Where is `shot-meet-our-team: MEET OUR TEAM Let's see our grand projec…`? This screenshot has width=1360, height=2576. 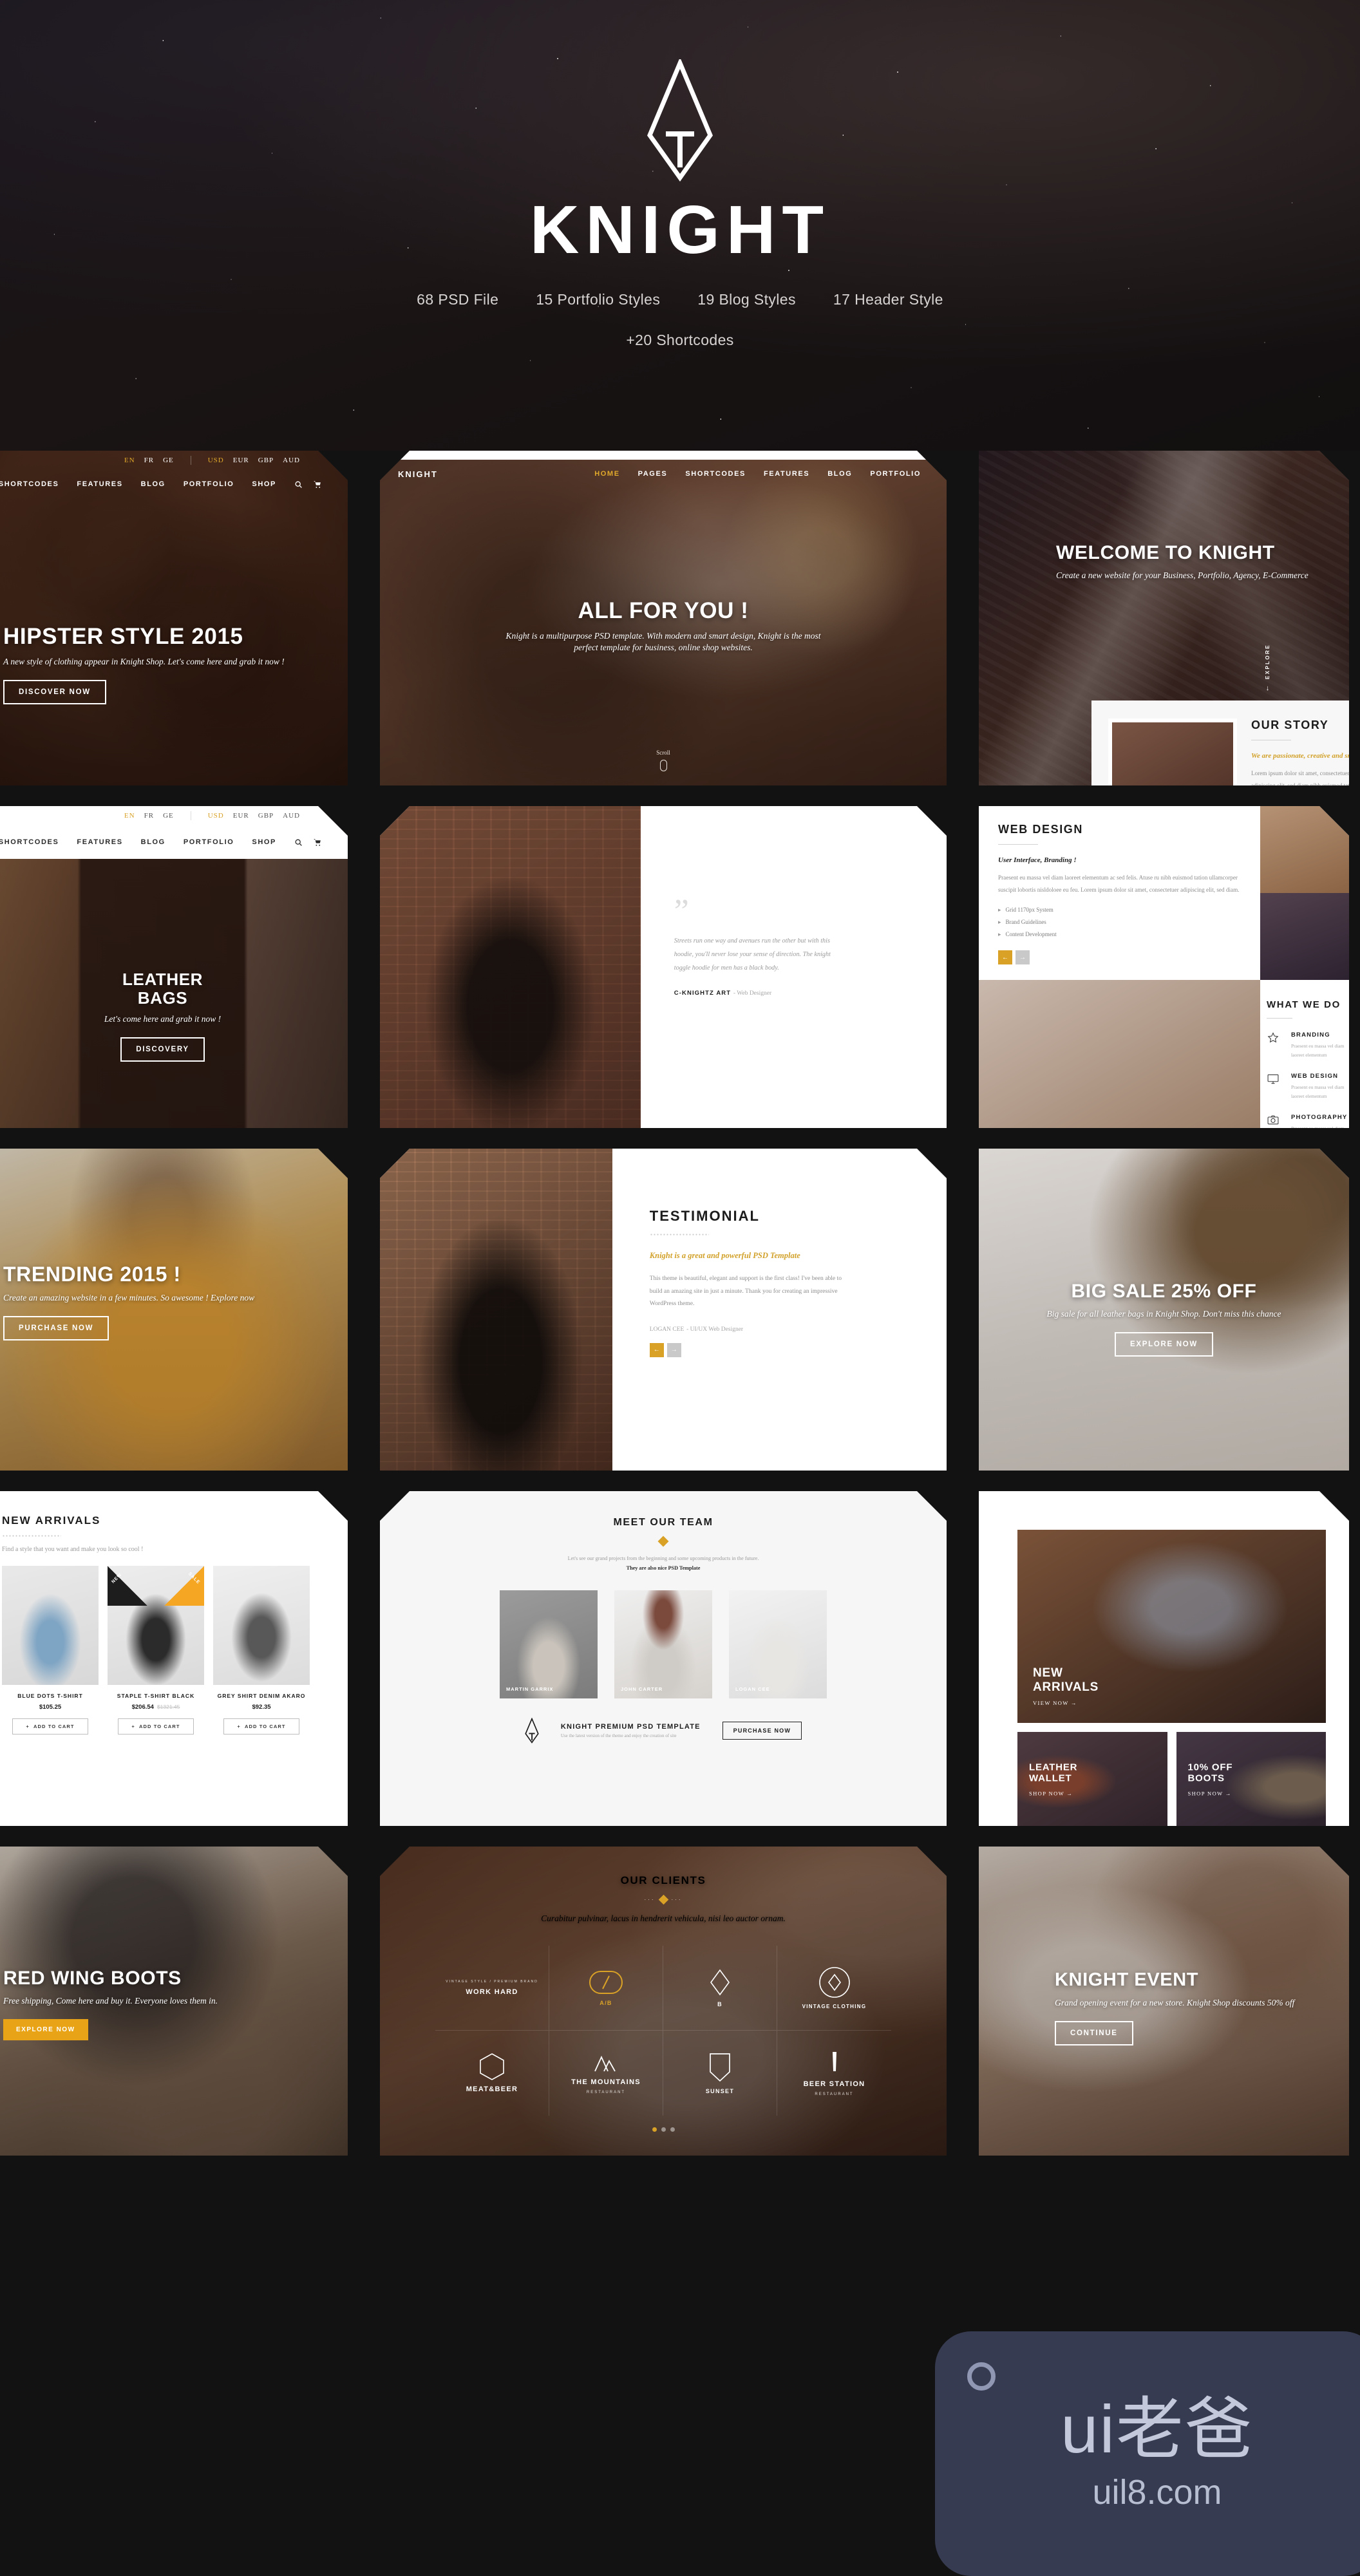 shot-meet-our-team: MEET OUR TEAM Let's see our grand projec… is located at coordinates (663, 1658).